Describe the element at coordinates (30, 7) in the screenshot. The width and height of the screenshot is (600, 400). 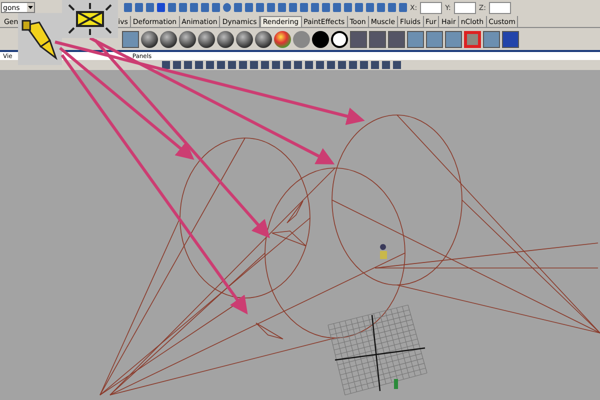
I see `caret-icon` at that location.